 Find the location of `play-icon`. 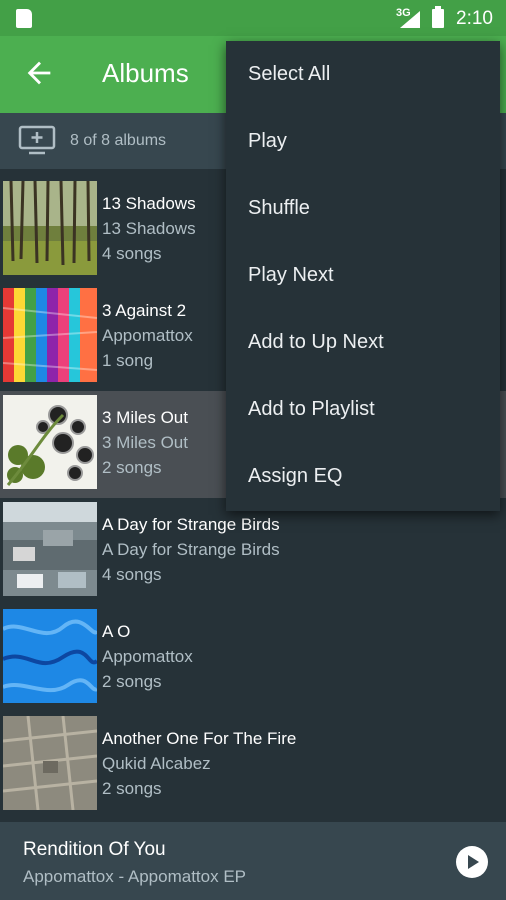

play-icon is located at coordinates (472, 862).